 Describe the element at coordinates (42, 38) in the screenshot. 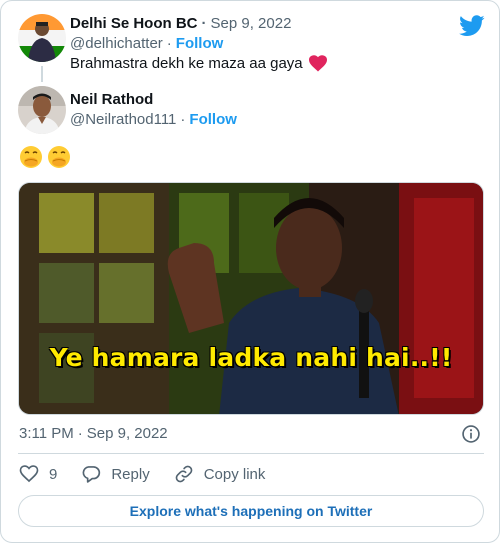

I see `delhichatter-avatar` at that location.